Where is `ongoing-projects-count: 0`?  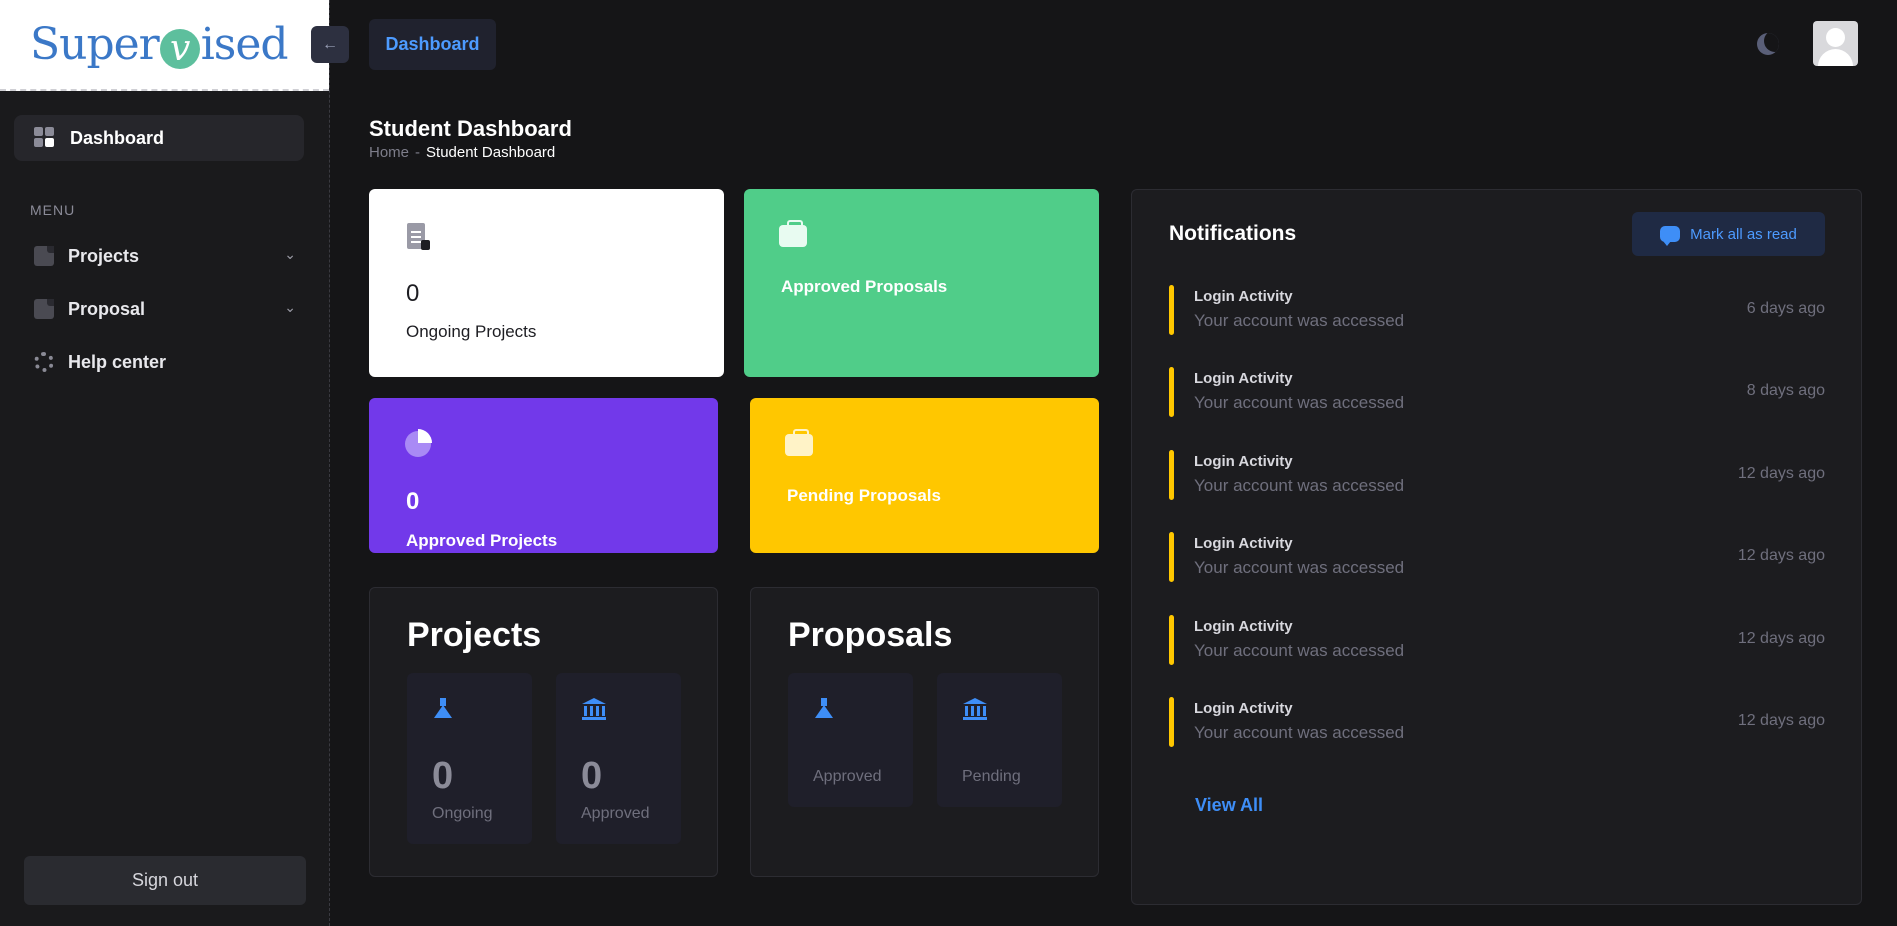
ongoing-projects-count: 0 is located at coordinates (413, 293).